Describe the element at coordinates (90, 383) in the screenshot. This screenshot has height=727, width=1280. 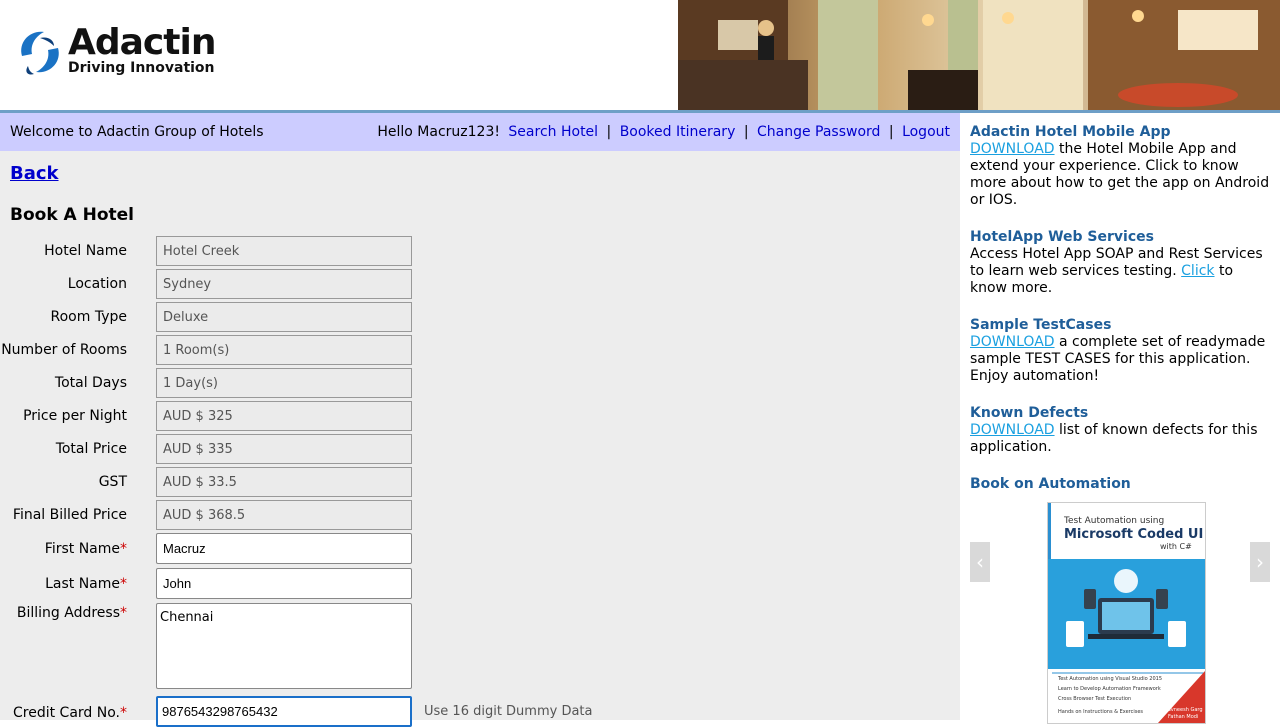
I see `total-days-label: Total Days` at that location.